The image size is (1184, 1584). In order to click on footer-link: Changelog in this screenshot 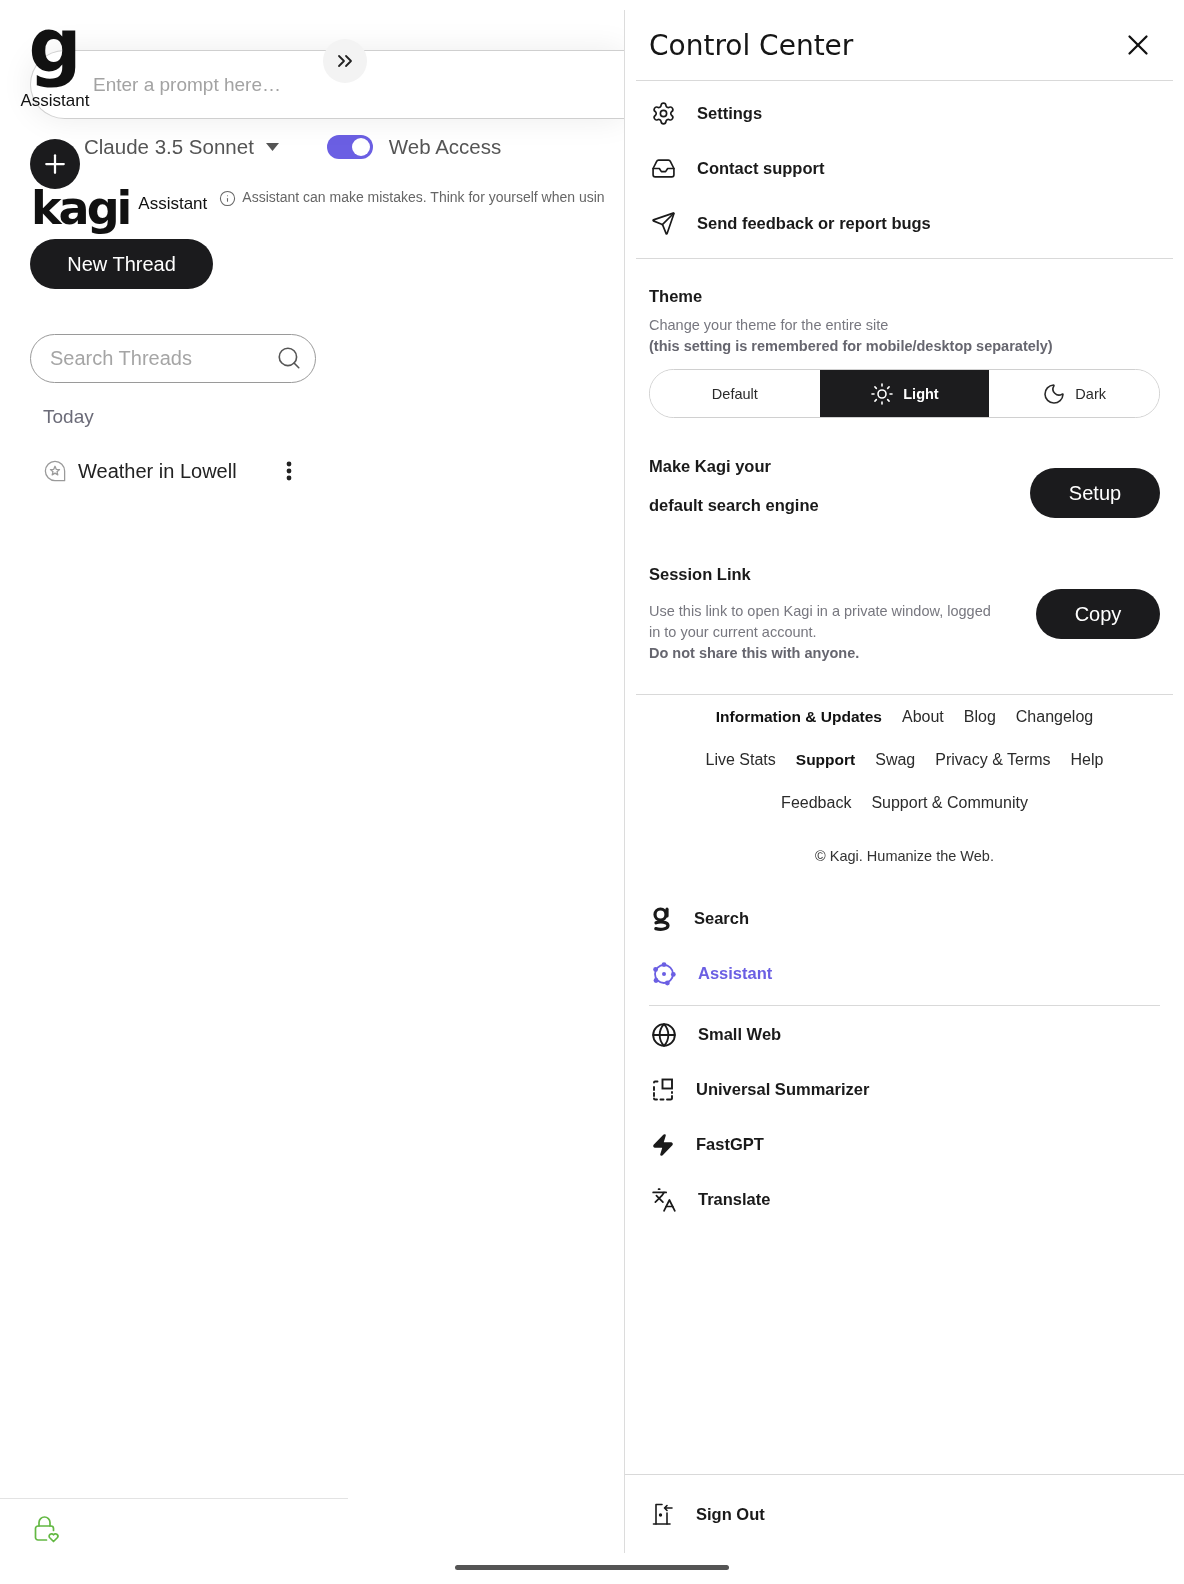, I will do `click(1054, 716)`.